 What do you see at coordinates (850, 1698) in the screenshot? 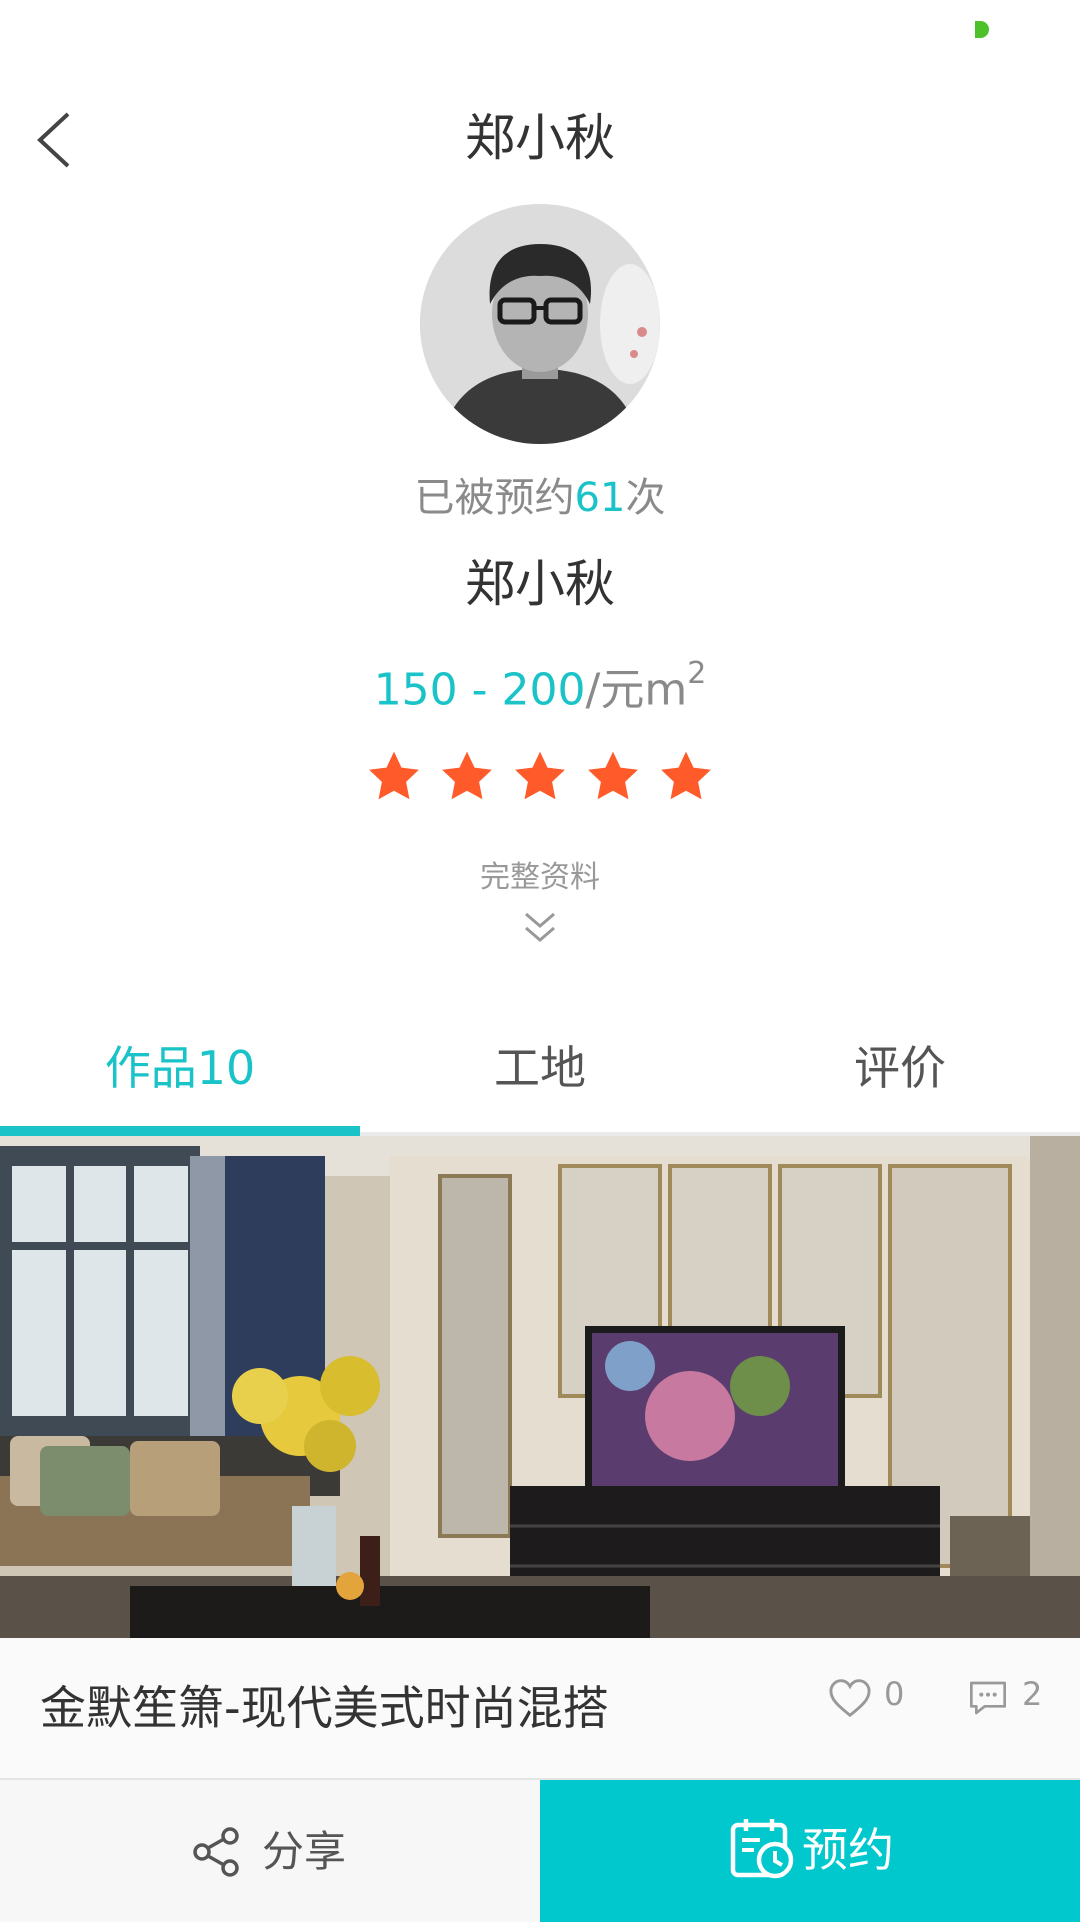
I see `heart-icon` at bounding box center [850, 1698].